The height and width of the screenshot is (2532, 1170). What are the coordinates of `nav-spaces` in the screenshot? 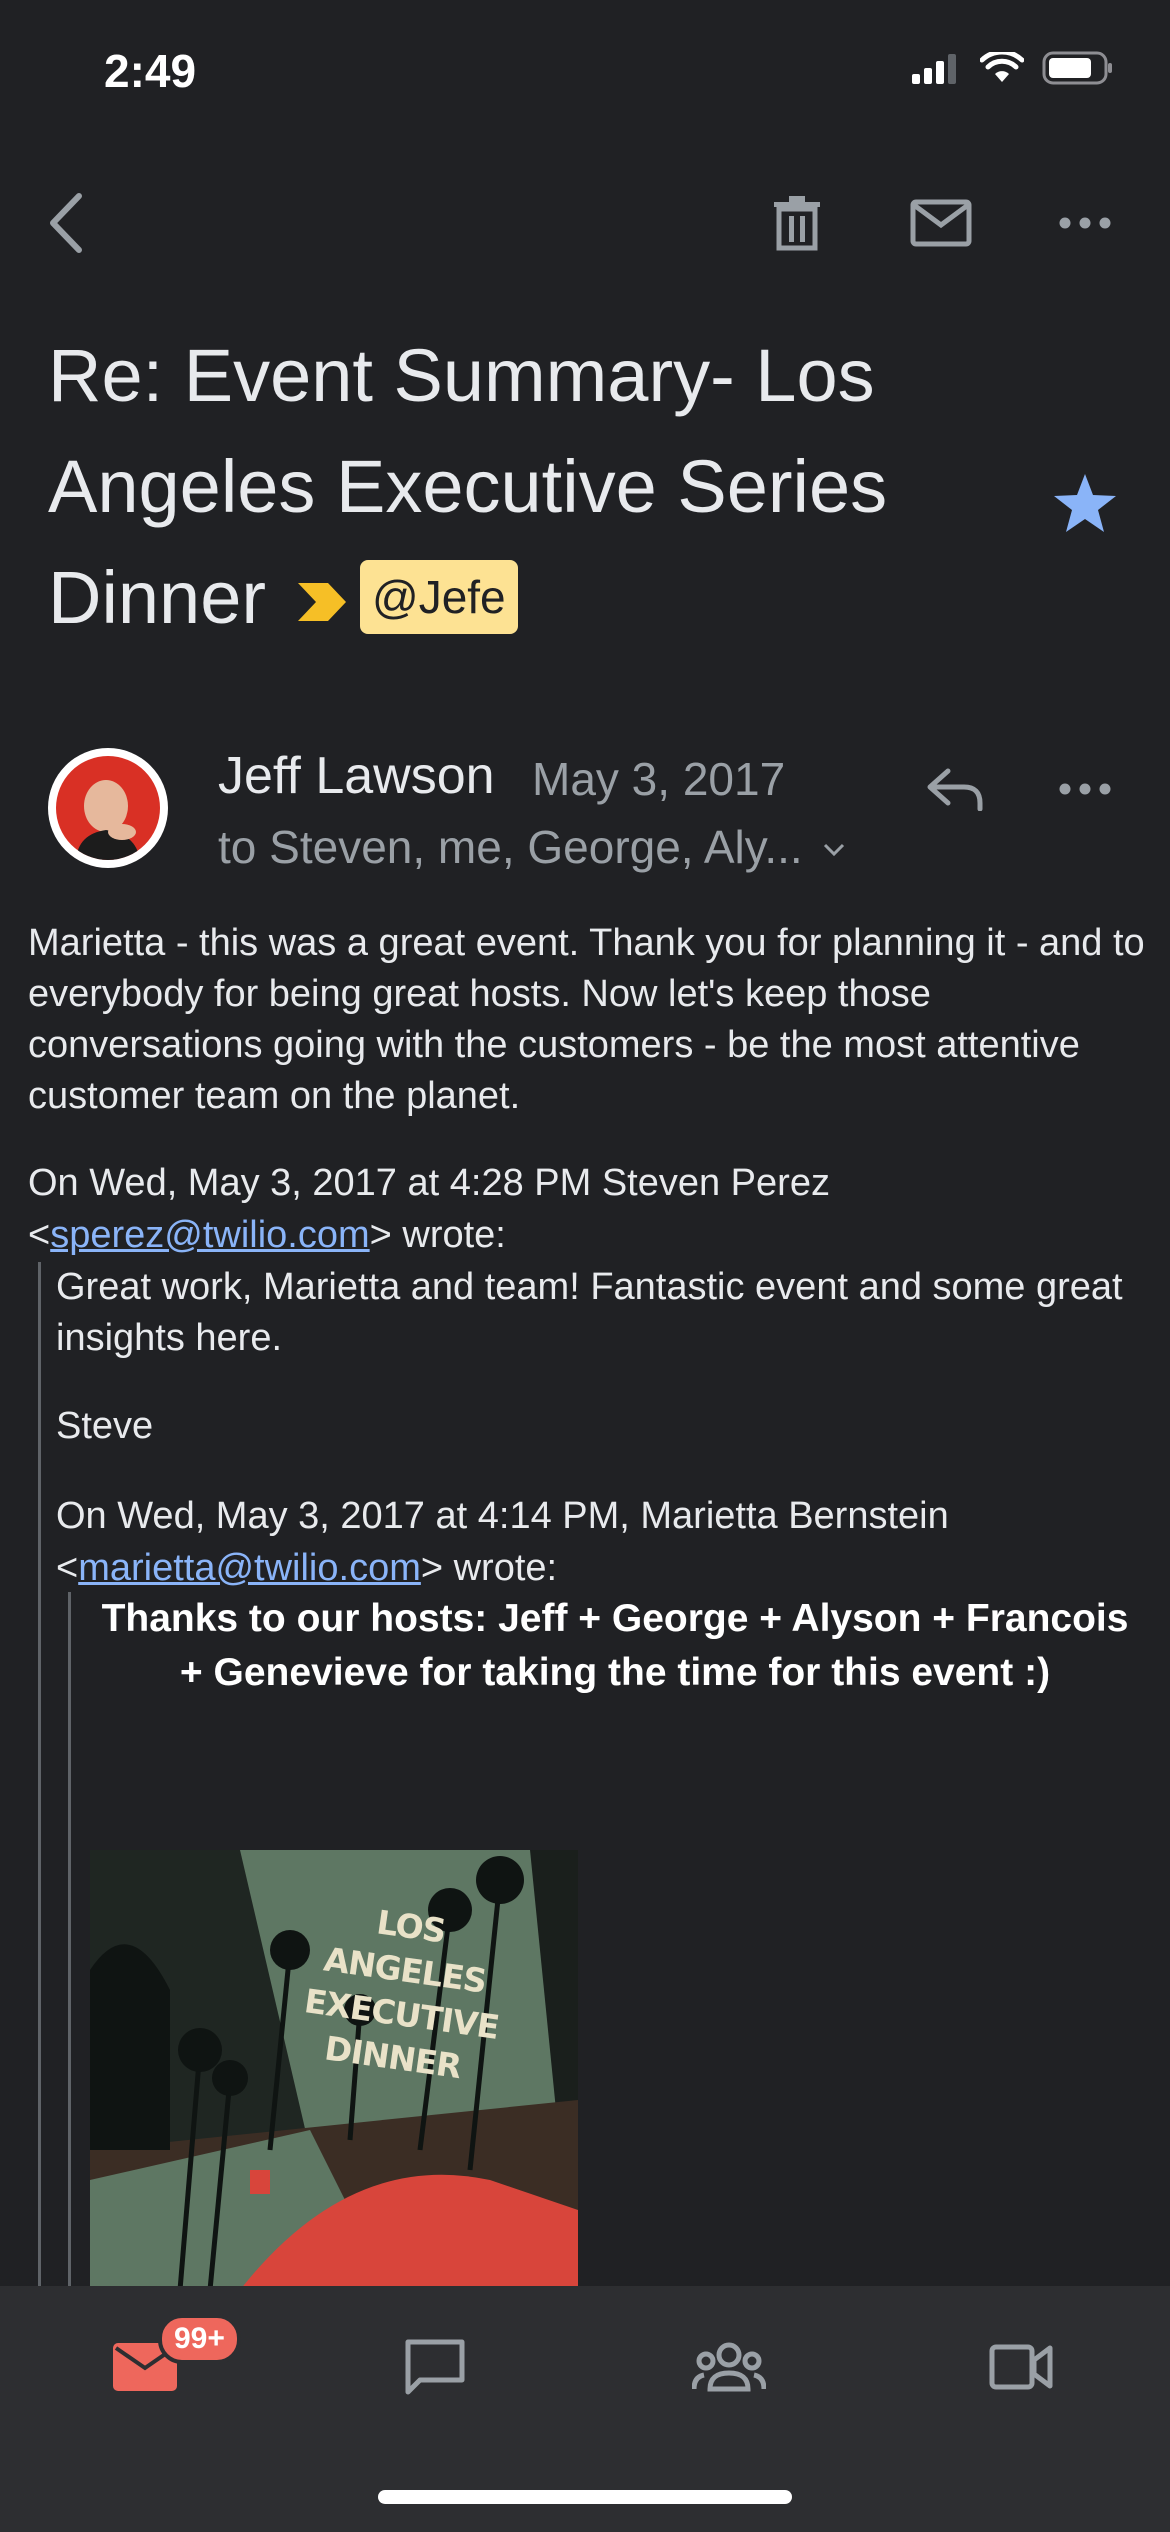 It's located at (729, 2369).